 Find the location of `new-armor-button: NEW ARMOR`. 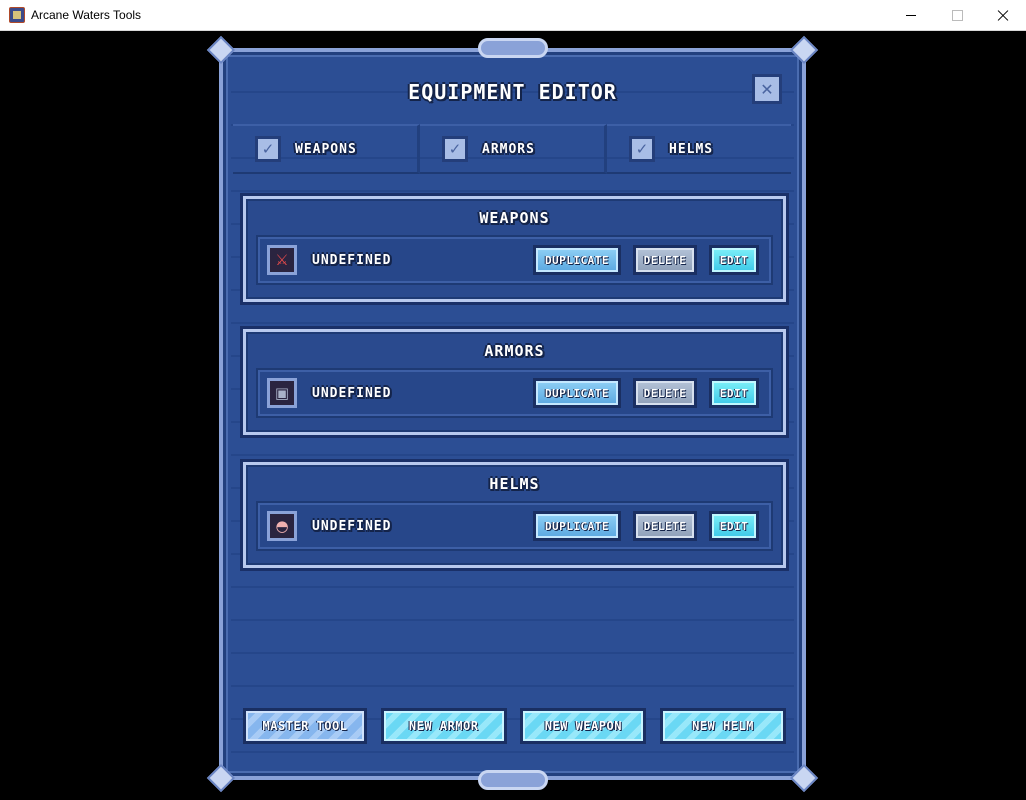

new-armor-button: NEW ARMOR is located at coordinates (443, 726).